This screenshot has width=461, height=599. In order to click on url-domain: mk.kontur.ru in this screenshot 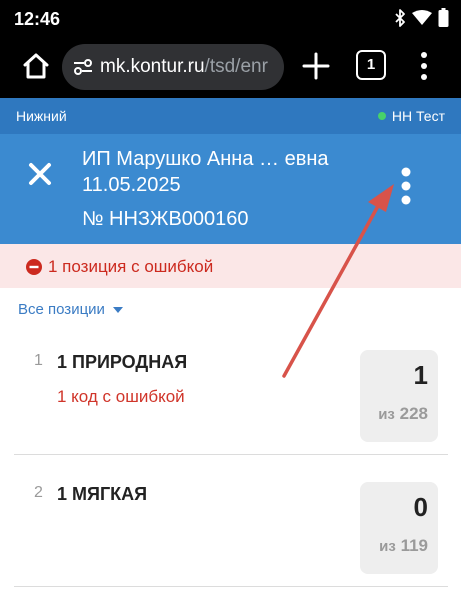, I will do `click(152, 66)`.